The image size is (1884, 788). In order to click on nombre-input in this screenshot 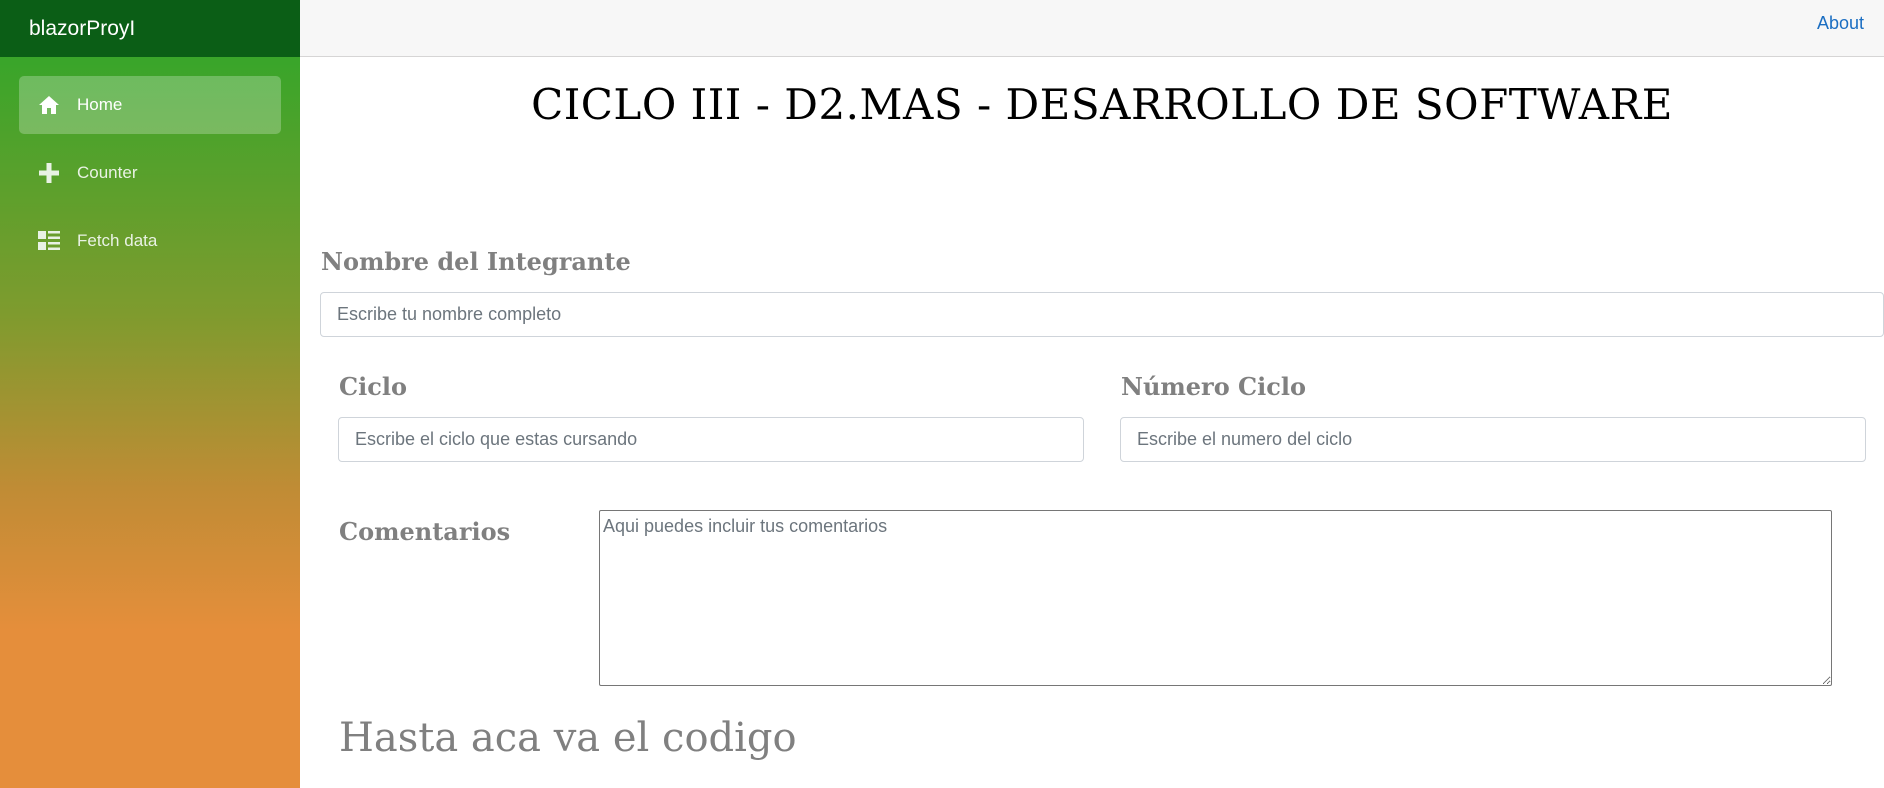, I will do `click(1102, 314)`.